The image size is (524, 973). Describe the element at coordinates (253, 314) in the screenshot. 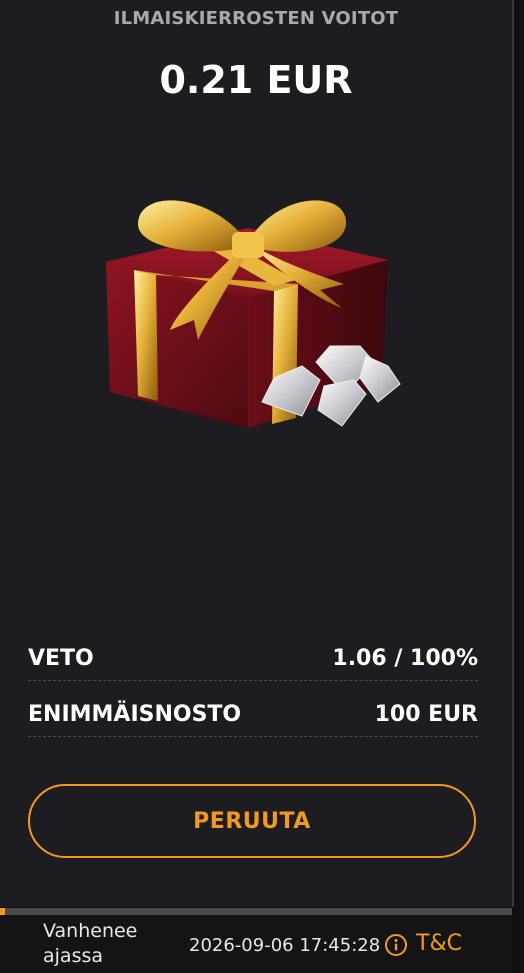

I see `gift-box-with-diamonds-icon` at that location.